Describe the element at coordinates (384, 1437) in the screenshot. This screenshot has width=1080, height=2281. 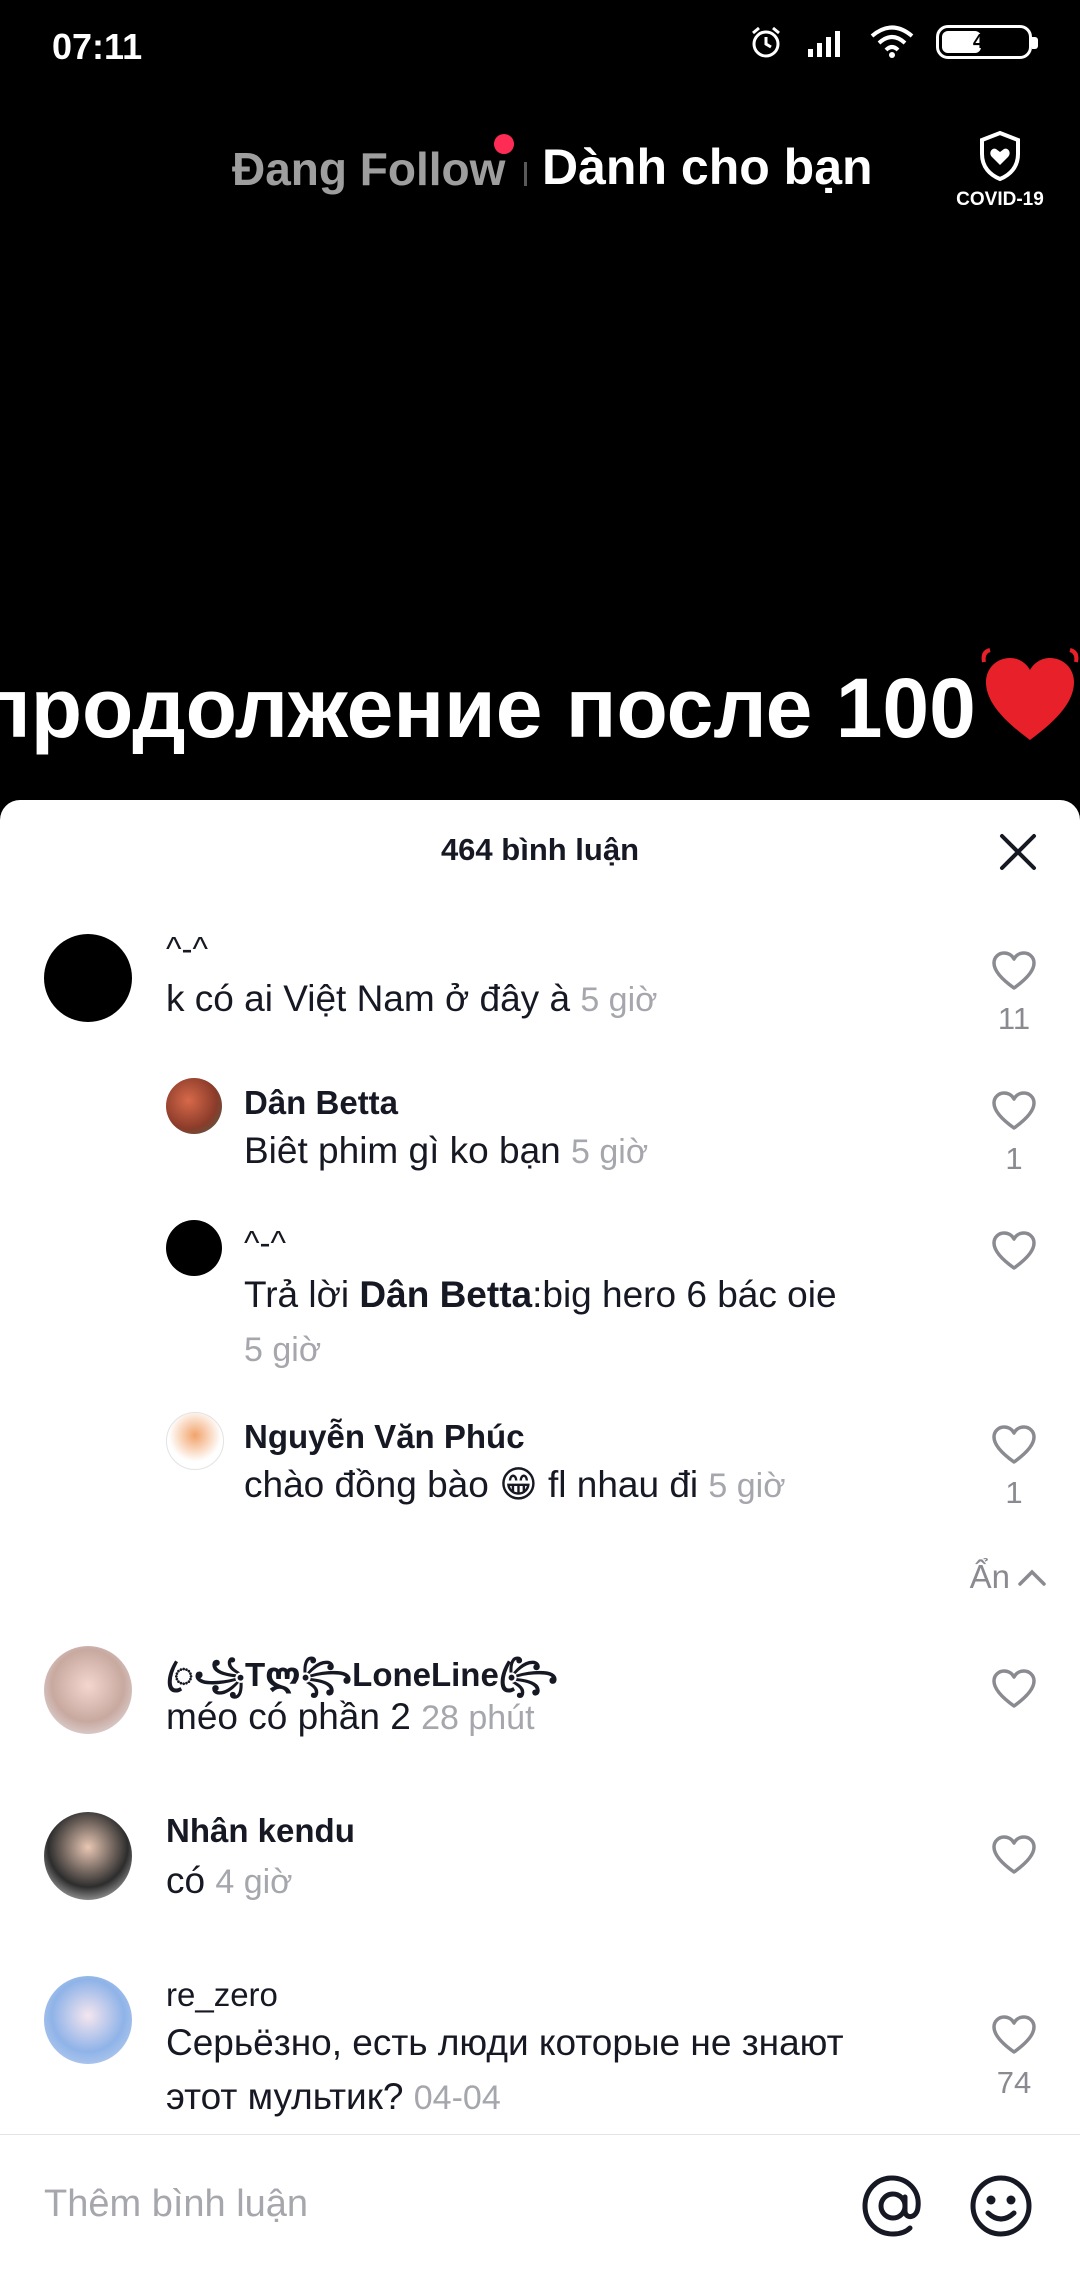
I see `comment-author: Nguyễn Văn Phúc` at that location.